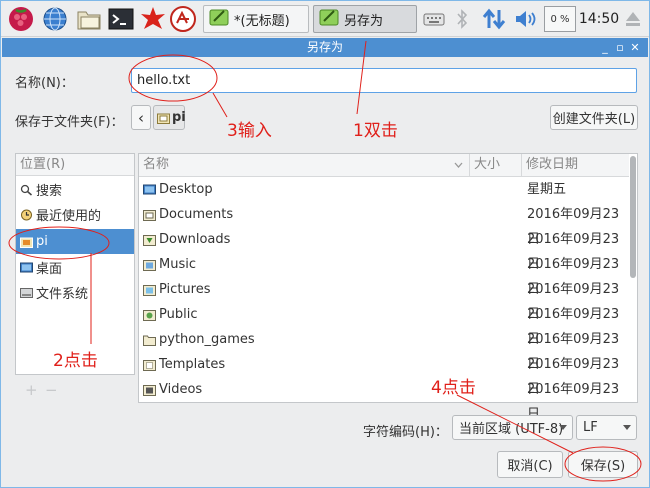  What do you see at coordinates (603, 464) in the screenshot?
I see `annotation-ellipse-save` at bounding box center [603, 464].